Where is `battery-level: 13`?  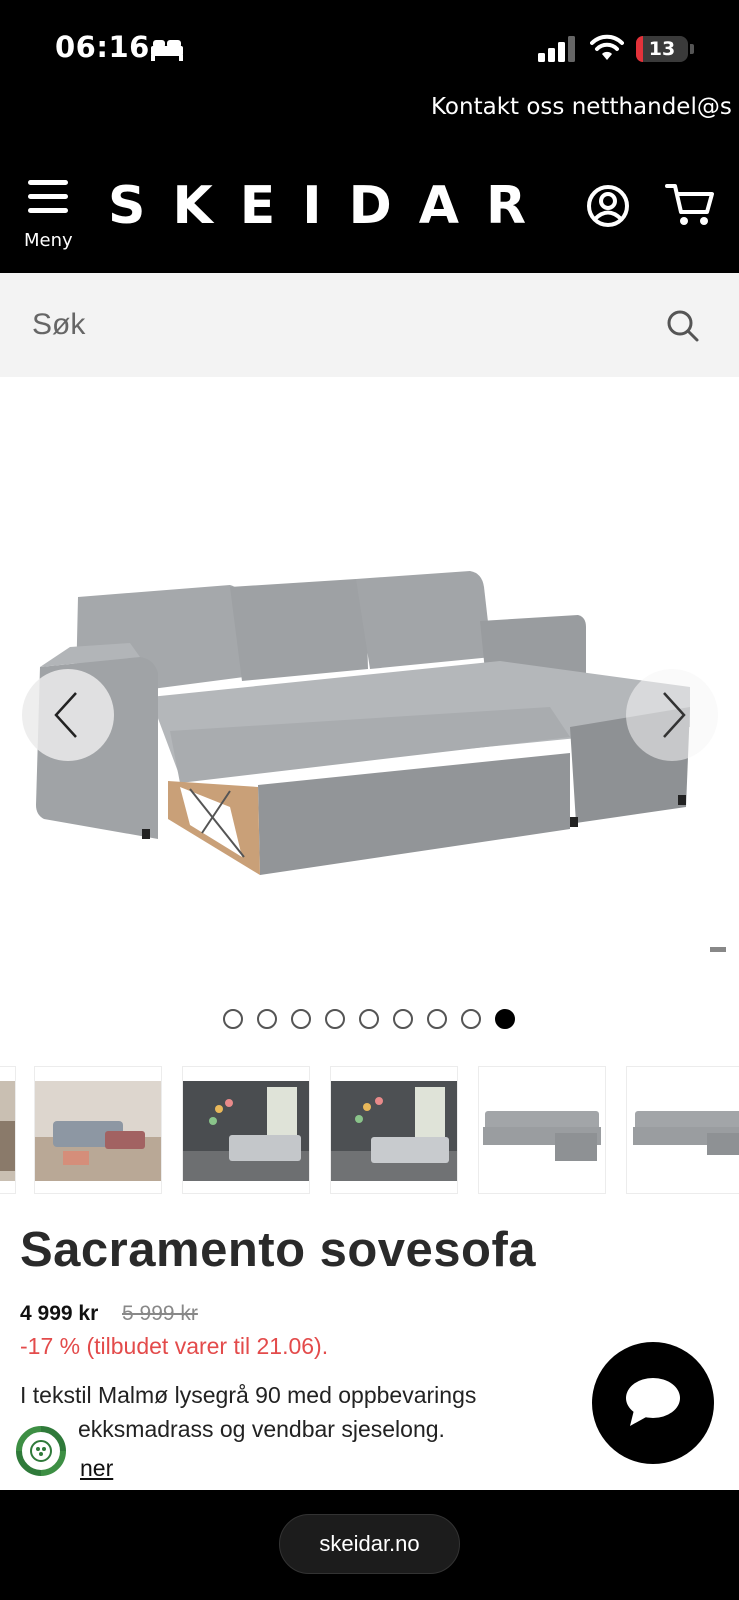 battery-level: 13 is located at coordinates (662, 49).